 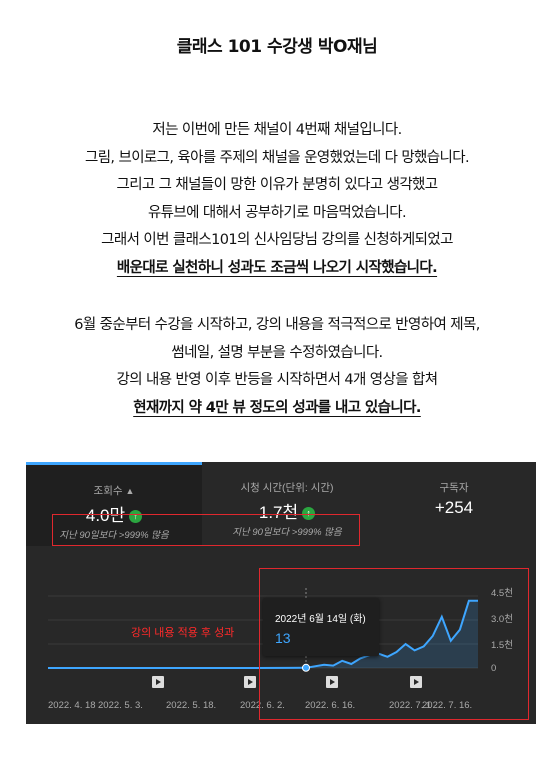 What do you see at coordinates (277, 267) in the screenshot?
I see `intro-emphasis: 배운대로 실천하니 성과도 조금씩 나오기 시작했습니다.` at bounding box center [277, 267].